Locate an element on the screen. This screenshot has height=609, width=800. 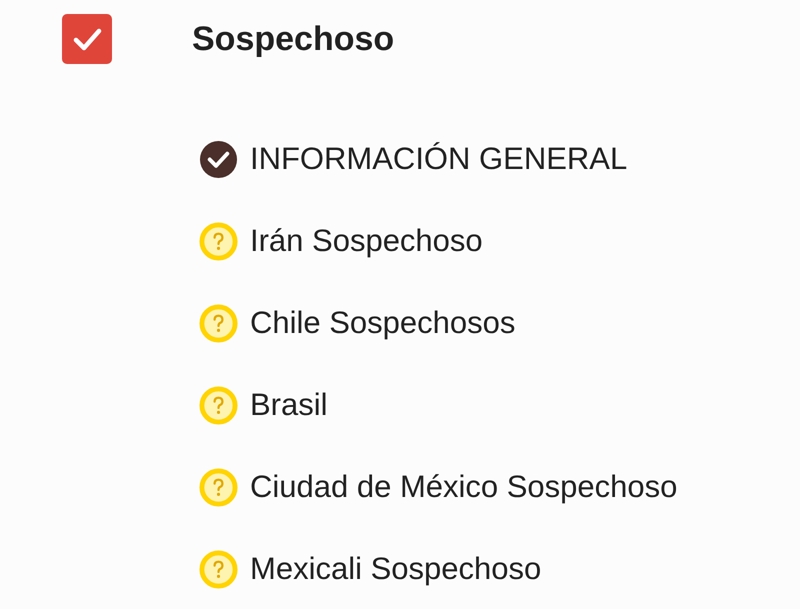
check-circle-icon is located at coordinates (218, 159).